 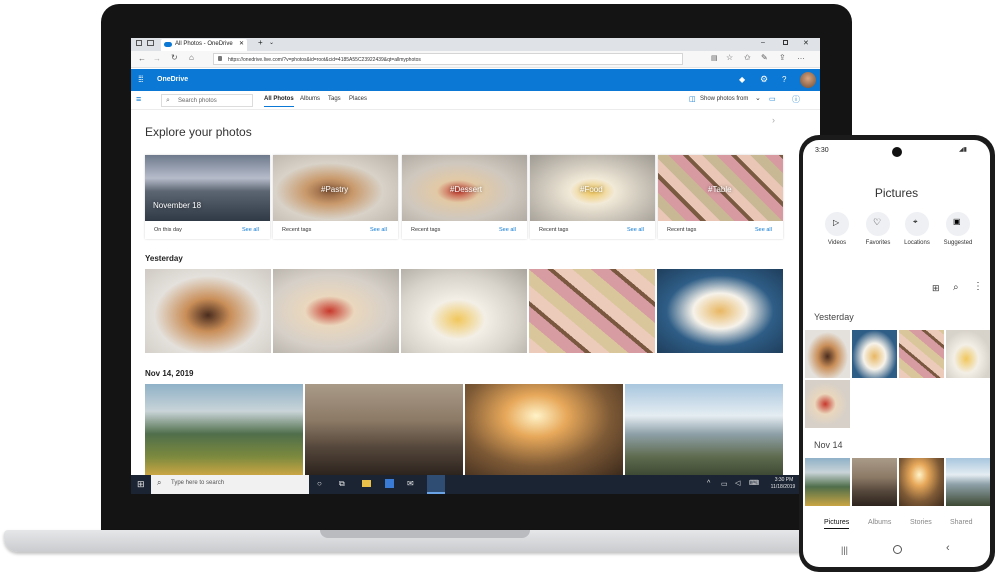 What do you see at coordinates (173, 79) in the screenshot?
I see `app-name: OneDrive` at bounding box center [173, 79].